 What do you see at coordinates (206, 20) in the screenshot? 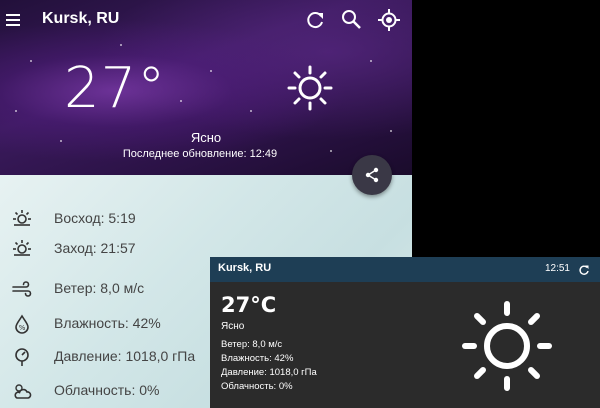
I see `toolbar: Kursk, RU` at bounding box center [206, 20].